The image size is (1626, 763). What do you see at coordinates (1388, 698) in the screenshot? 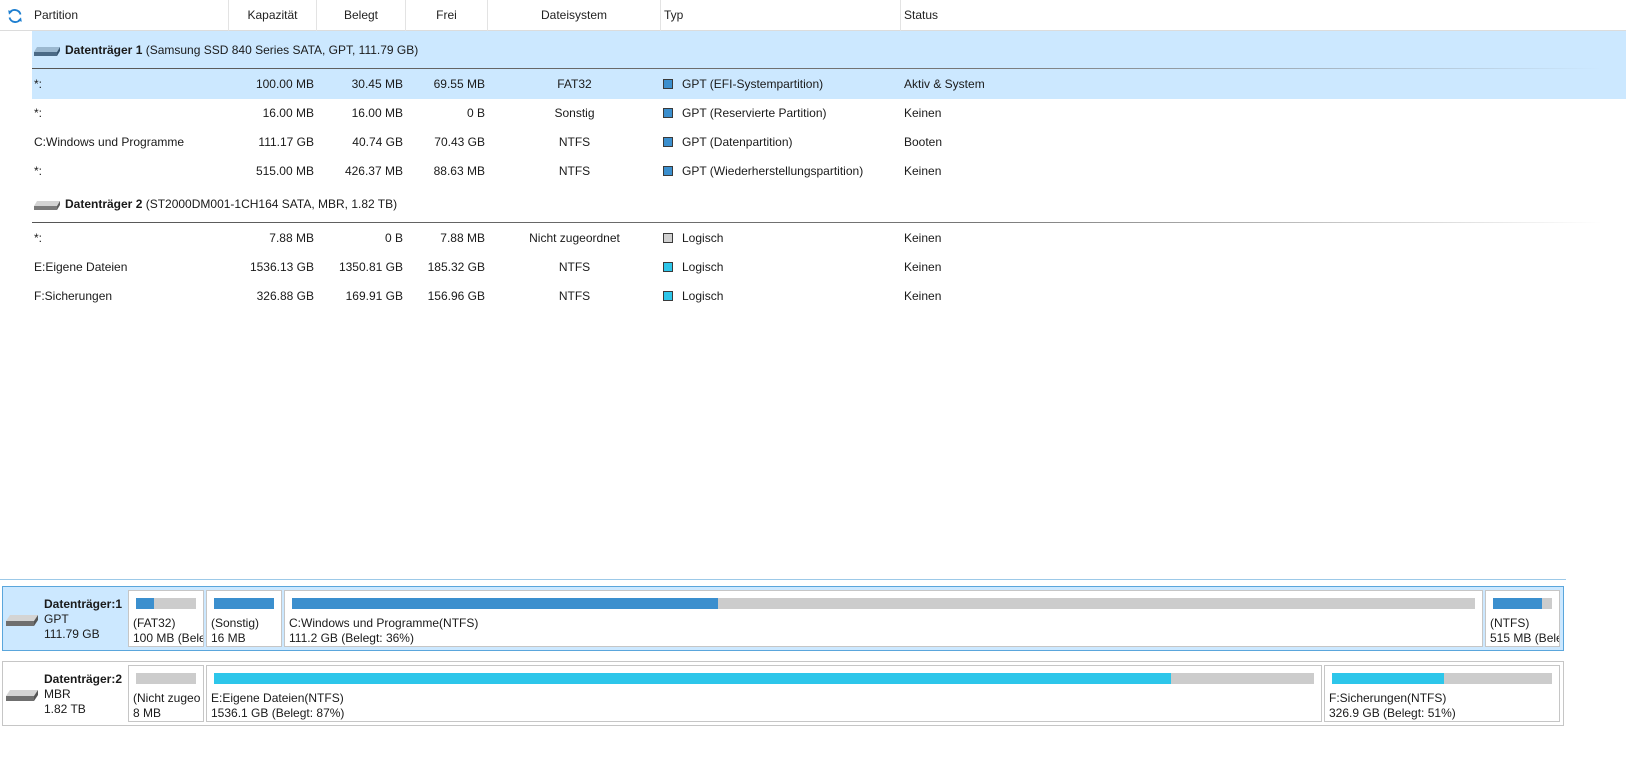
I see `block-label: F:Sicherungen(NTFS)` at bounding box center [1388, 698].